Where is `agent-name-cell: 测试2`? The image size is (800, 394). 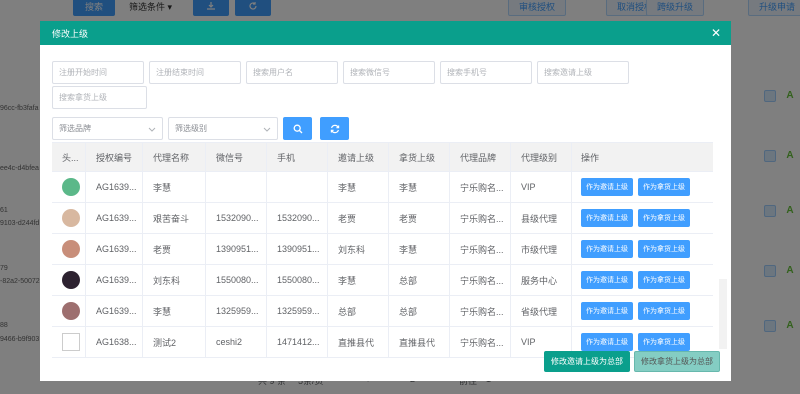
agent-name-cell: 测试2 is located at coordinates (174, 342).